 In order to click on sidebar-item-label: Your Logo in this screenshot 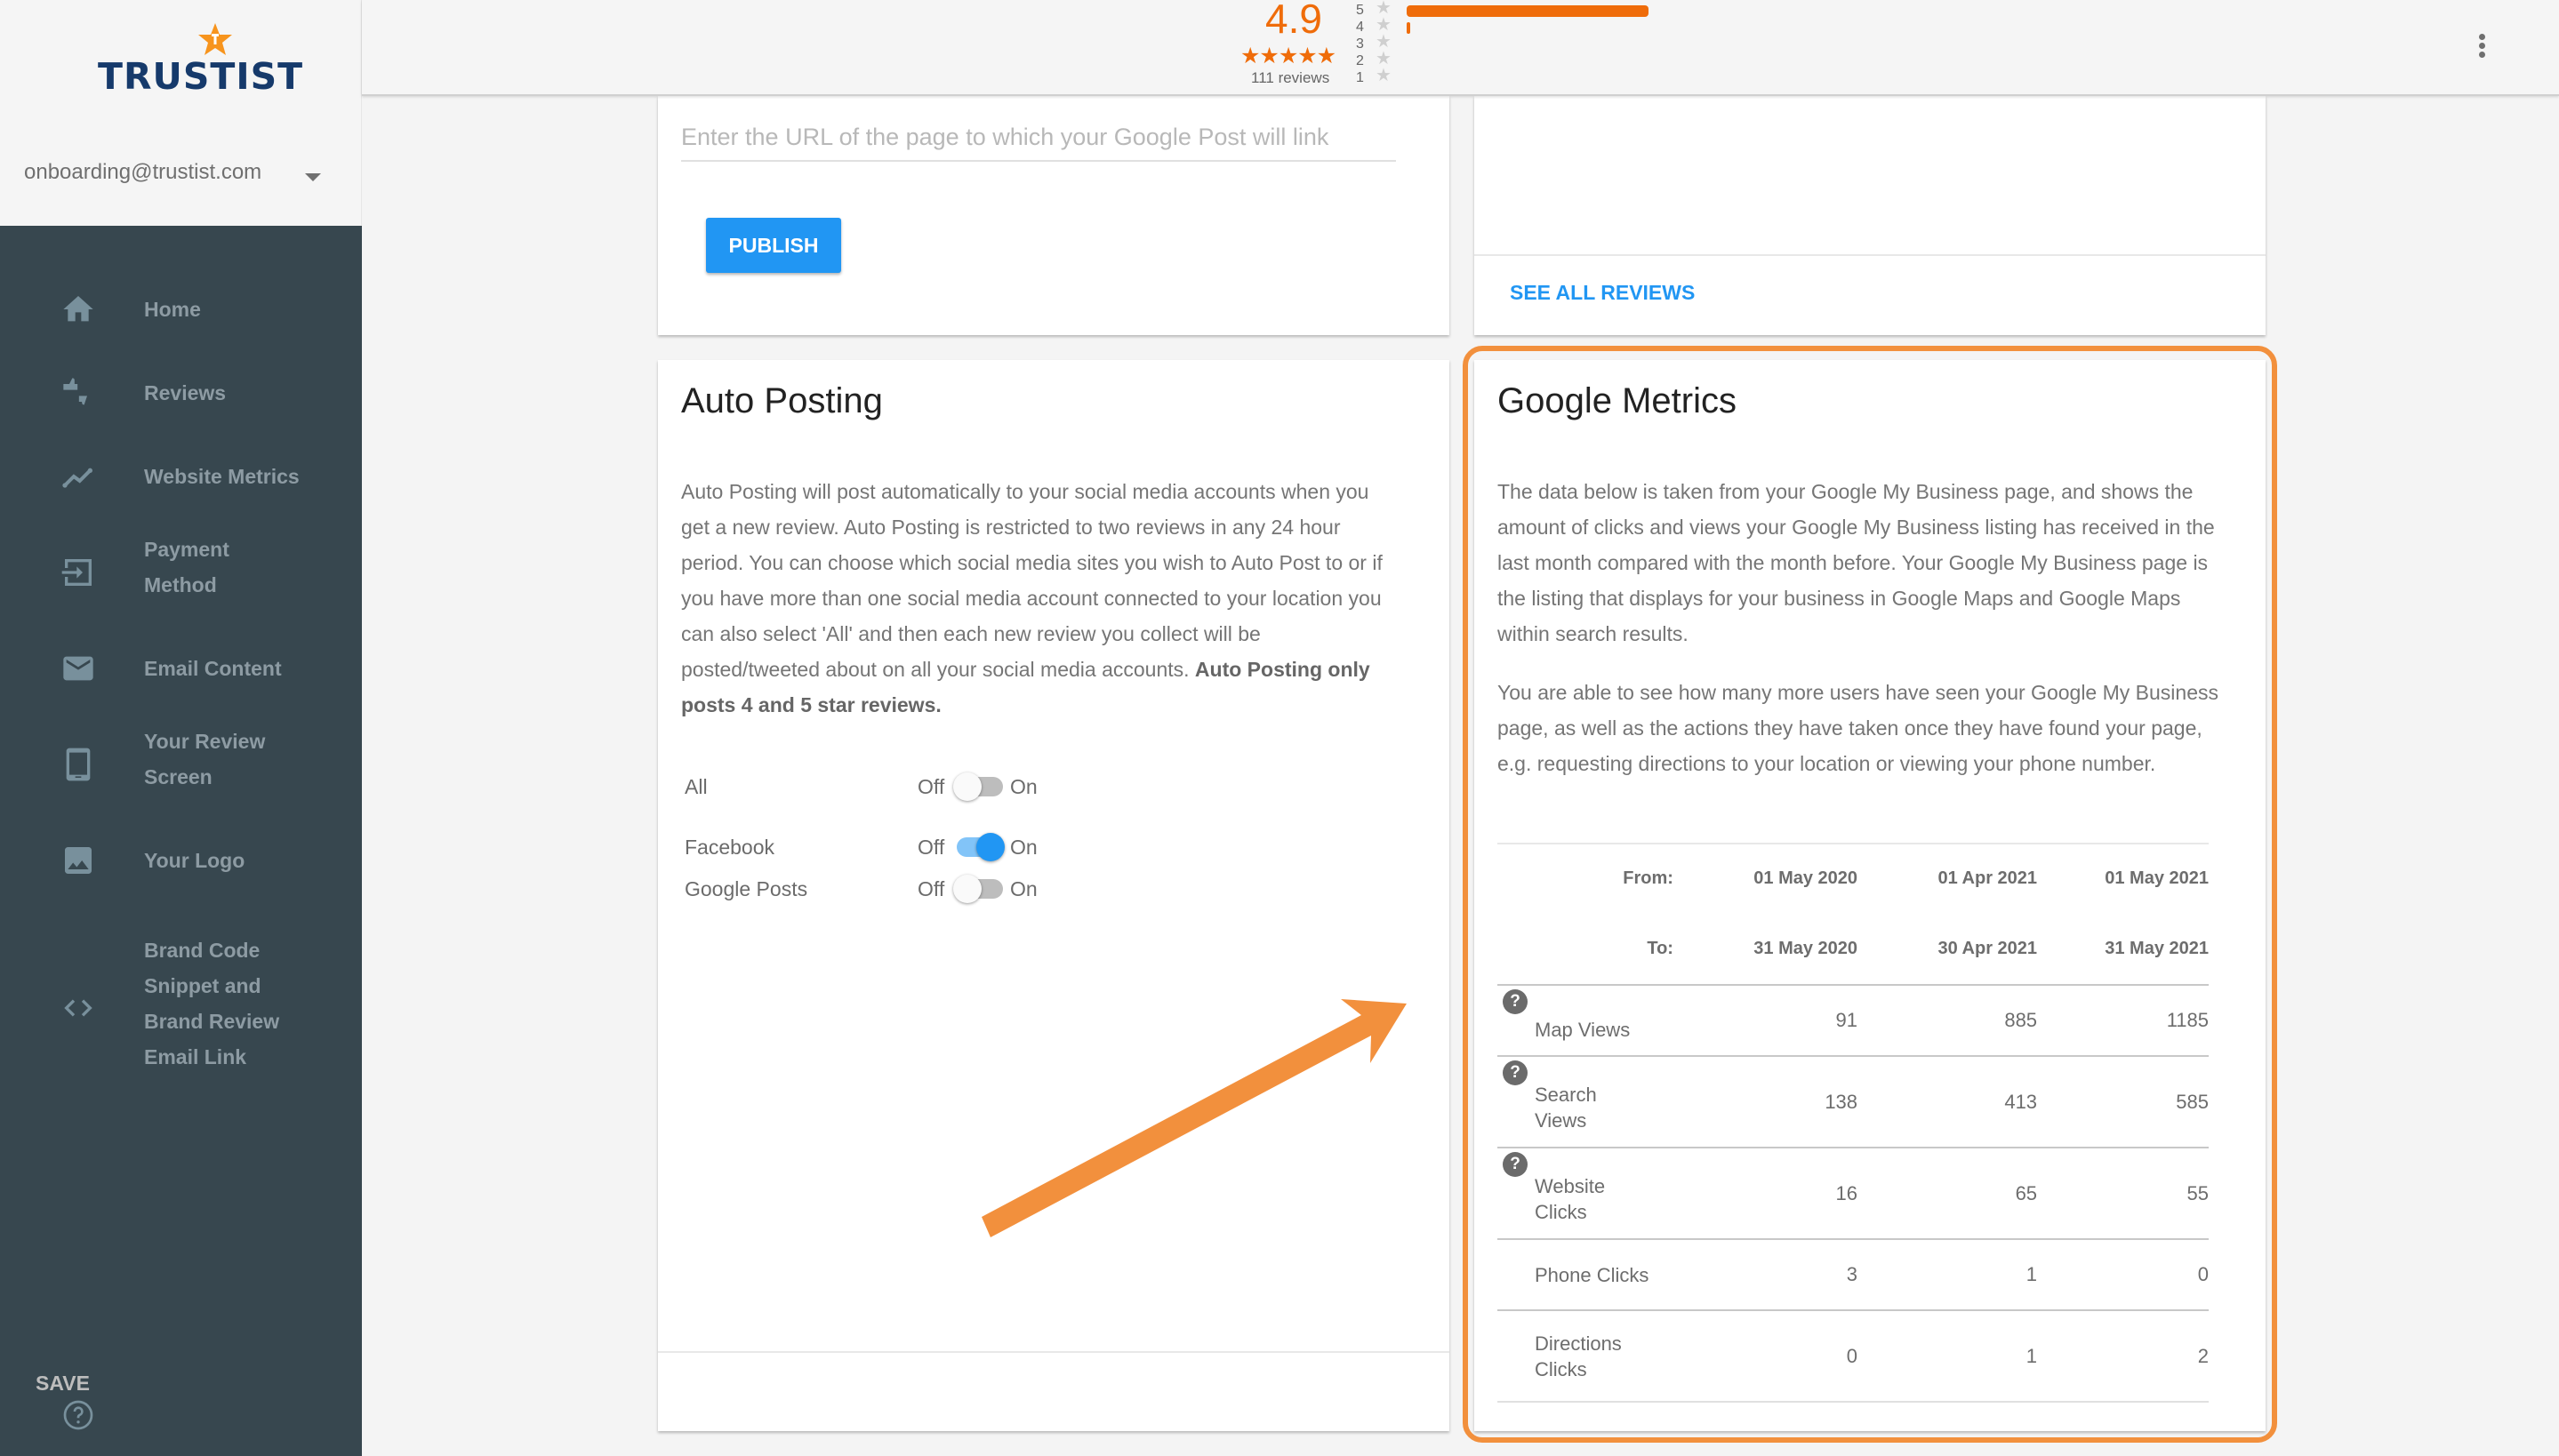, I will do `click(194, 860)`.